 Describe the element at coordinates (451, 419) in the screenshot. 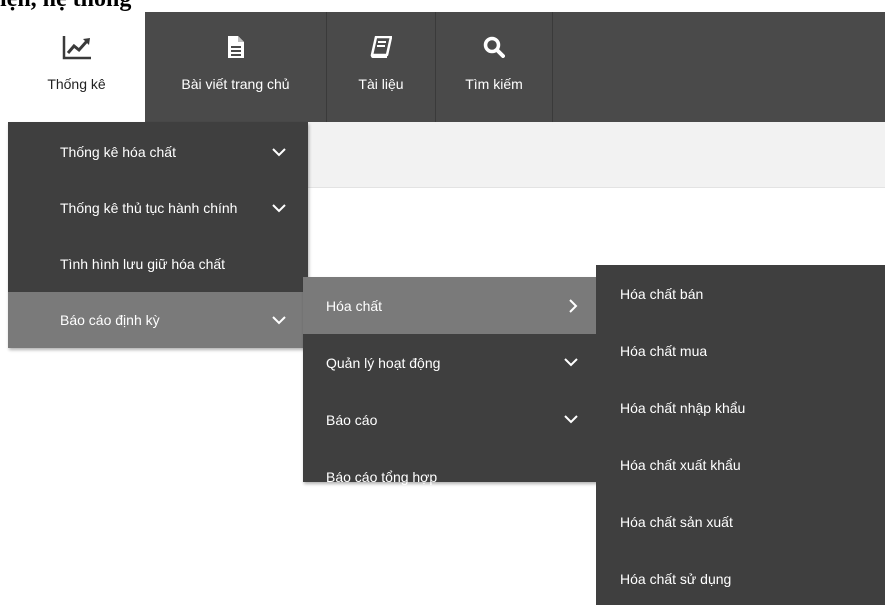

I see `menu-item-bao-cao: Báo cáo` at that location.